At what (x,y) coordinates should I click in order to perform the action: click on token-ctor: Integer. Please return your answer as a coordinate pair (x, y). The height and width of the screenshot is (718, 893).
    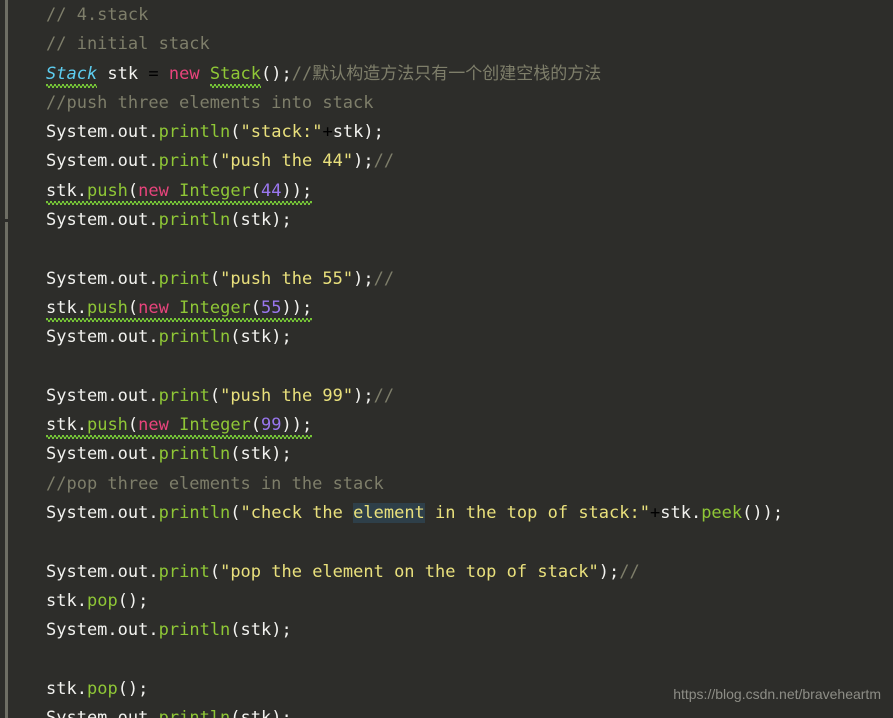
    Looking at the image, I should click on (215, 425).